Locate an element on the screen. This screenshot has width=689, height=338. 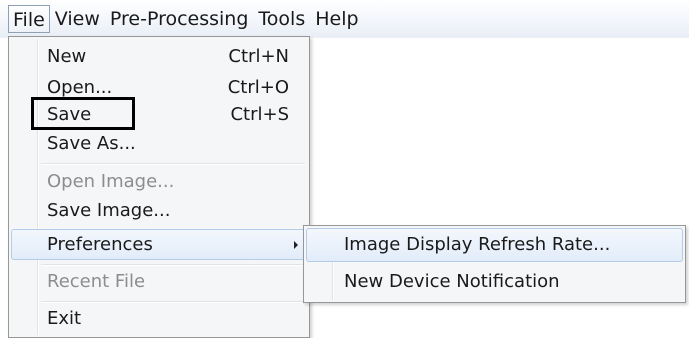
menu-pre-processing: Pre-Processing is located at coordinates (179, 19).